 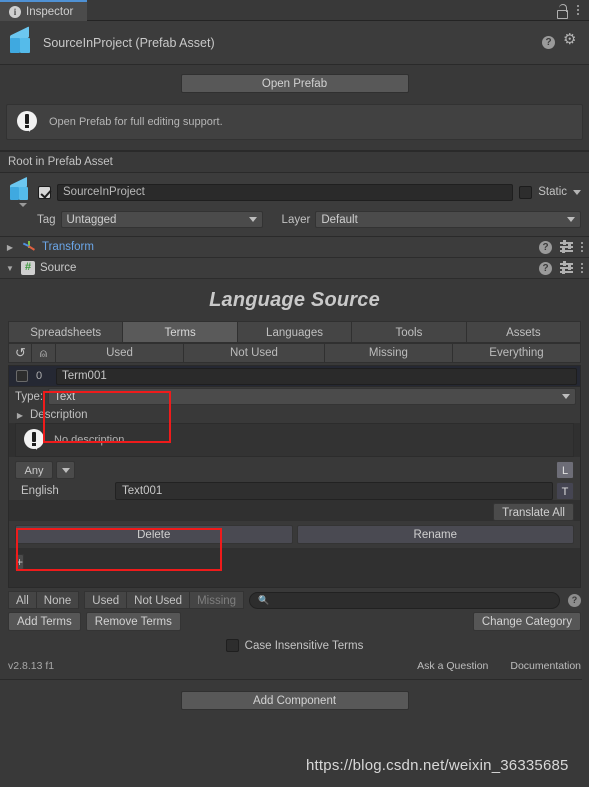 I want to click on tab-languages: Languages, so click(x=295, y=332).